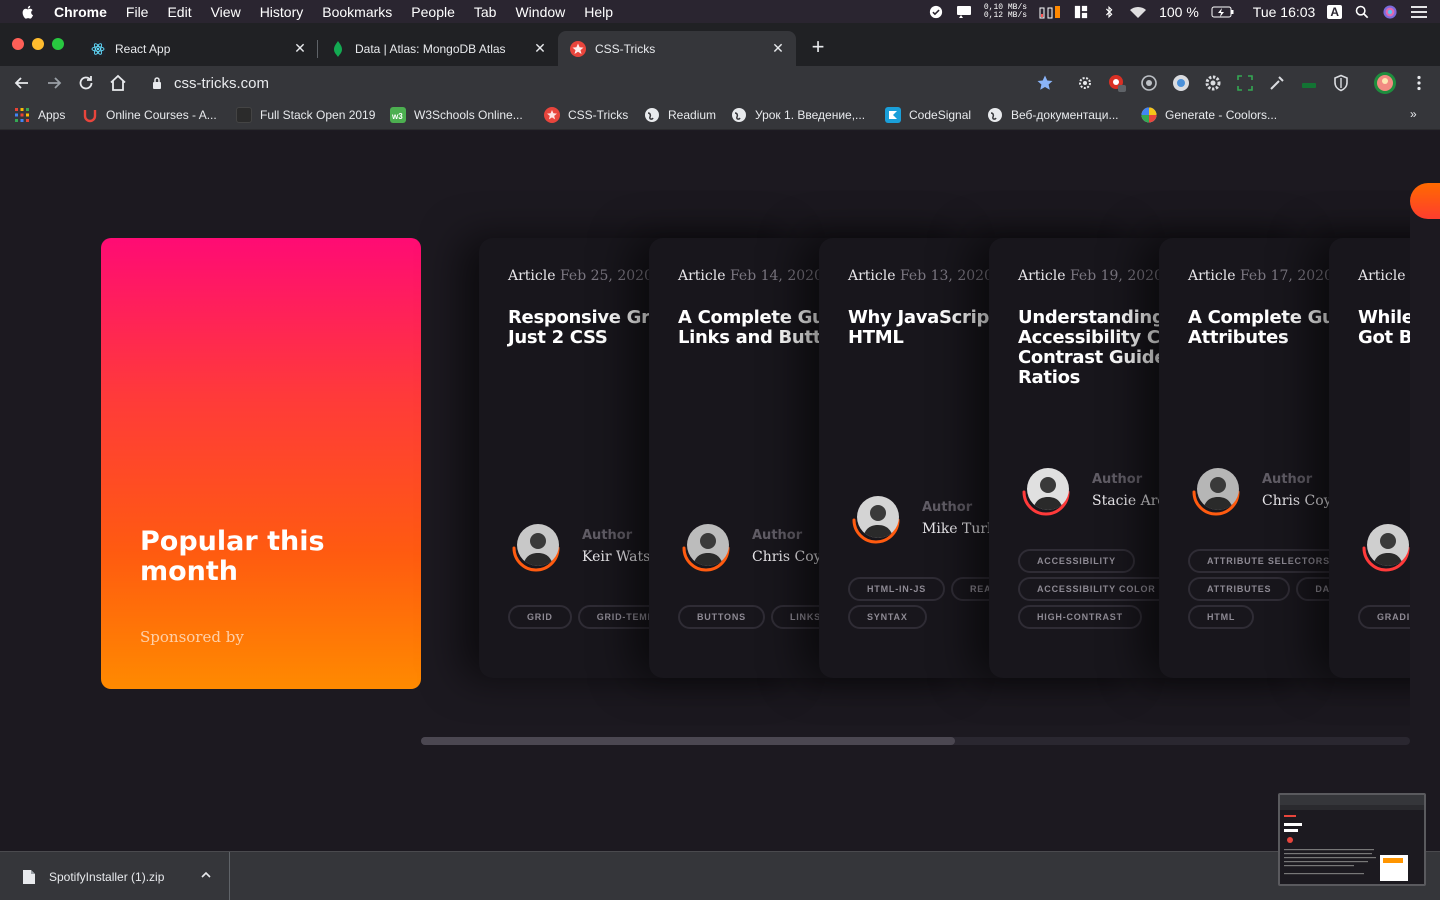 Image resolution: width=1440 pixels, height=900 pixels. What do you see at coordinates (1341, 83) in the screenshot?
I see `shield-icon` at bounding box center [1341, 83].